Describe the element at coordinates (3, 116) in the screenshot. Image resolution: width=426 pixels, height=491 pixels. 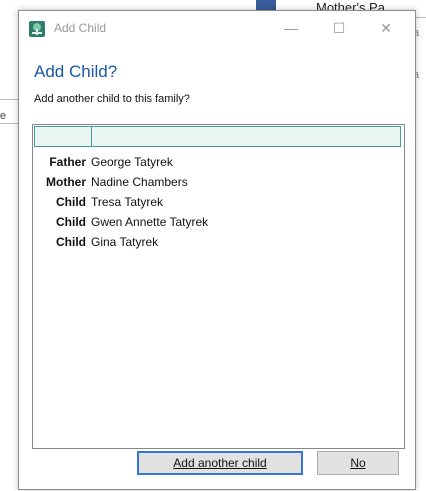
I see `background-text-fragment: e` at that location.